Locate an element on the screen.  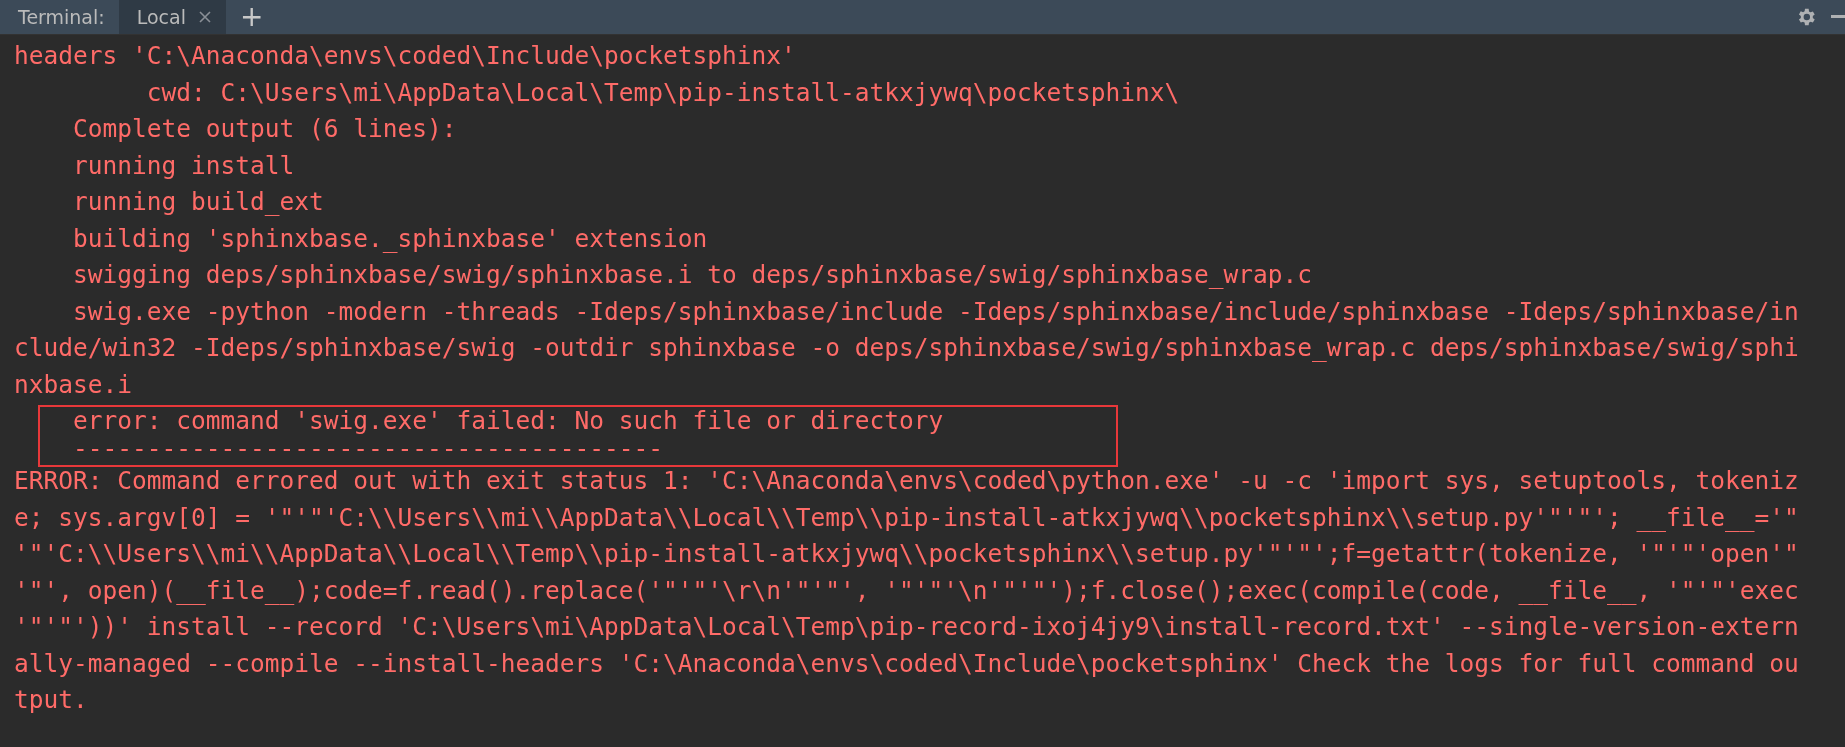
output-line: '"', open)(__file__);code=f.read().replace('"'"'\r\n'"'"', '"'"'\n'"'"');f.close();exec(compile(code, __file__, '"'"'exec is located at coordinates (907, 590).